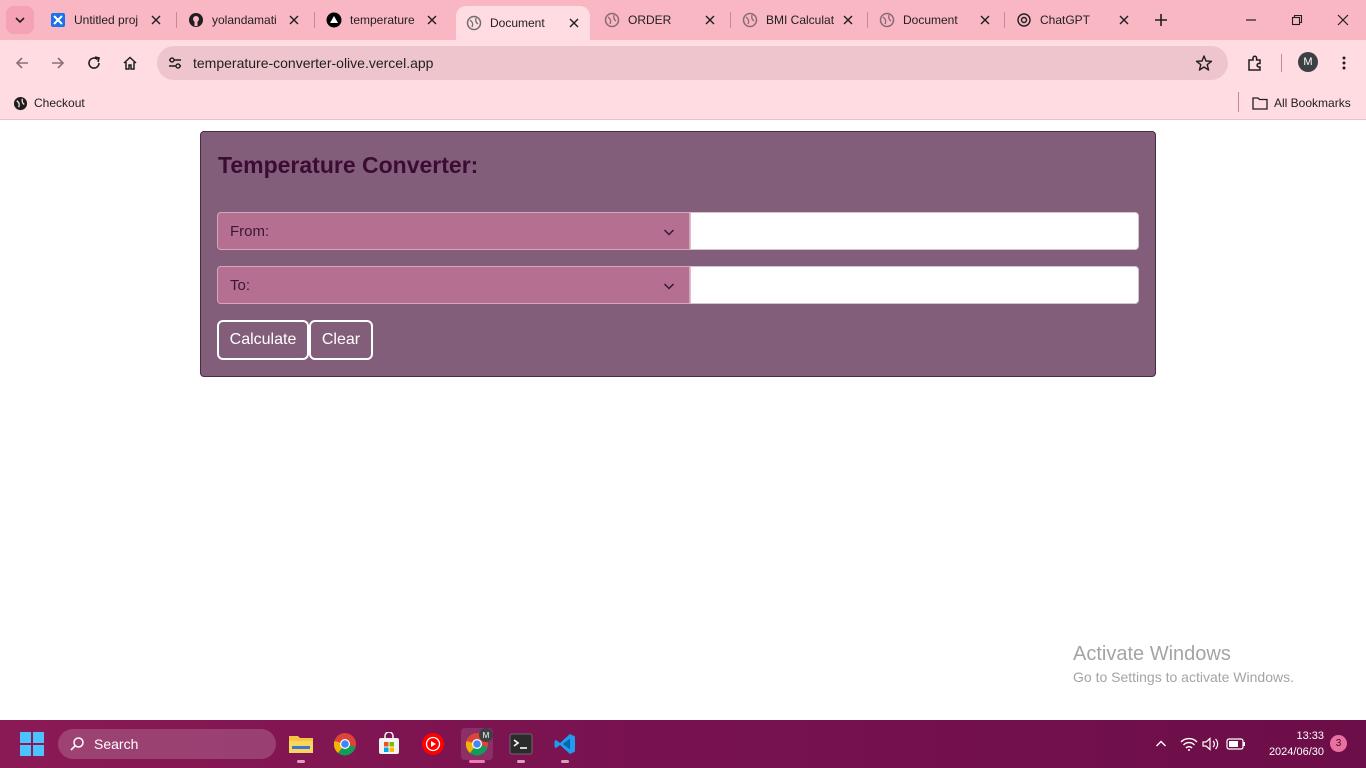 The image size is (1366, 768). I want to click on vscode-icon, so click(565, 744).